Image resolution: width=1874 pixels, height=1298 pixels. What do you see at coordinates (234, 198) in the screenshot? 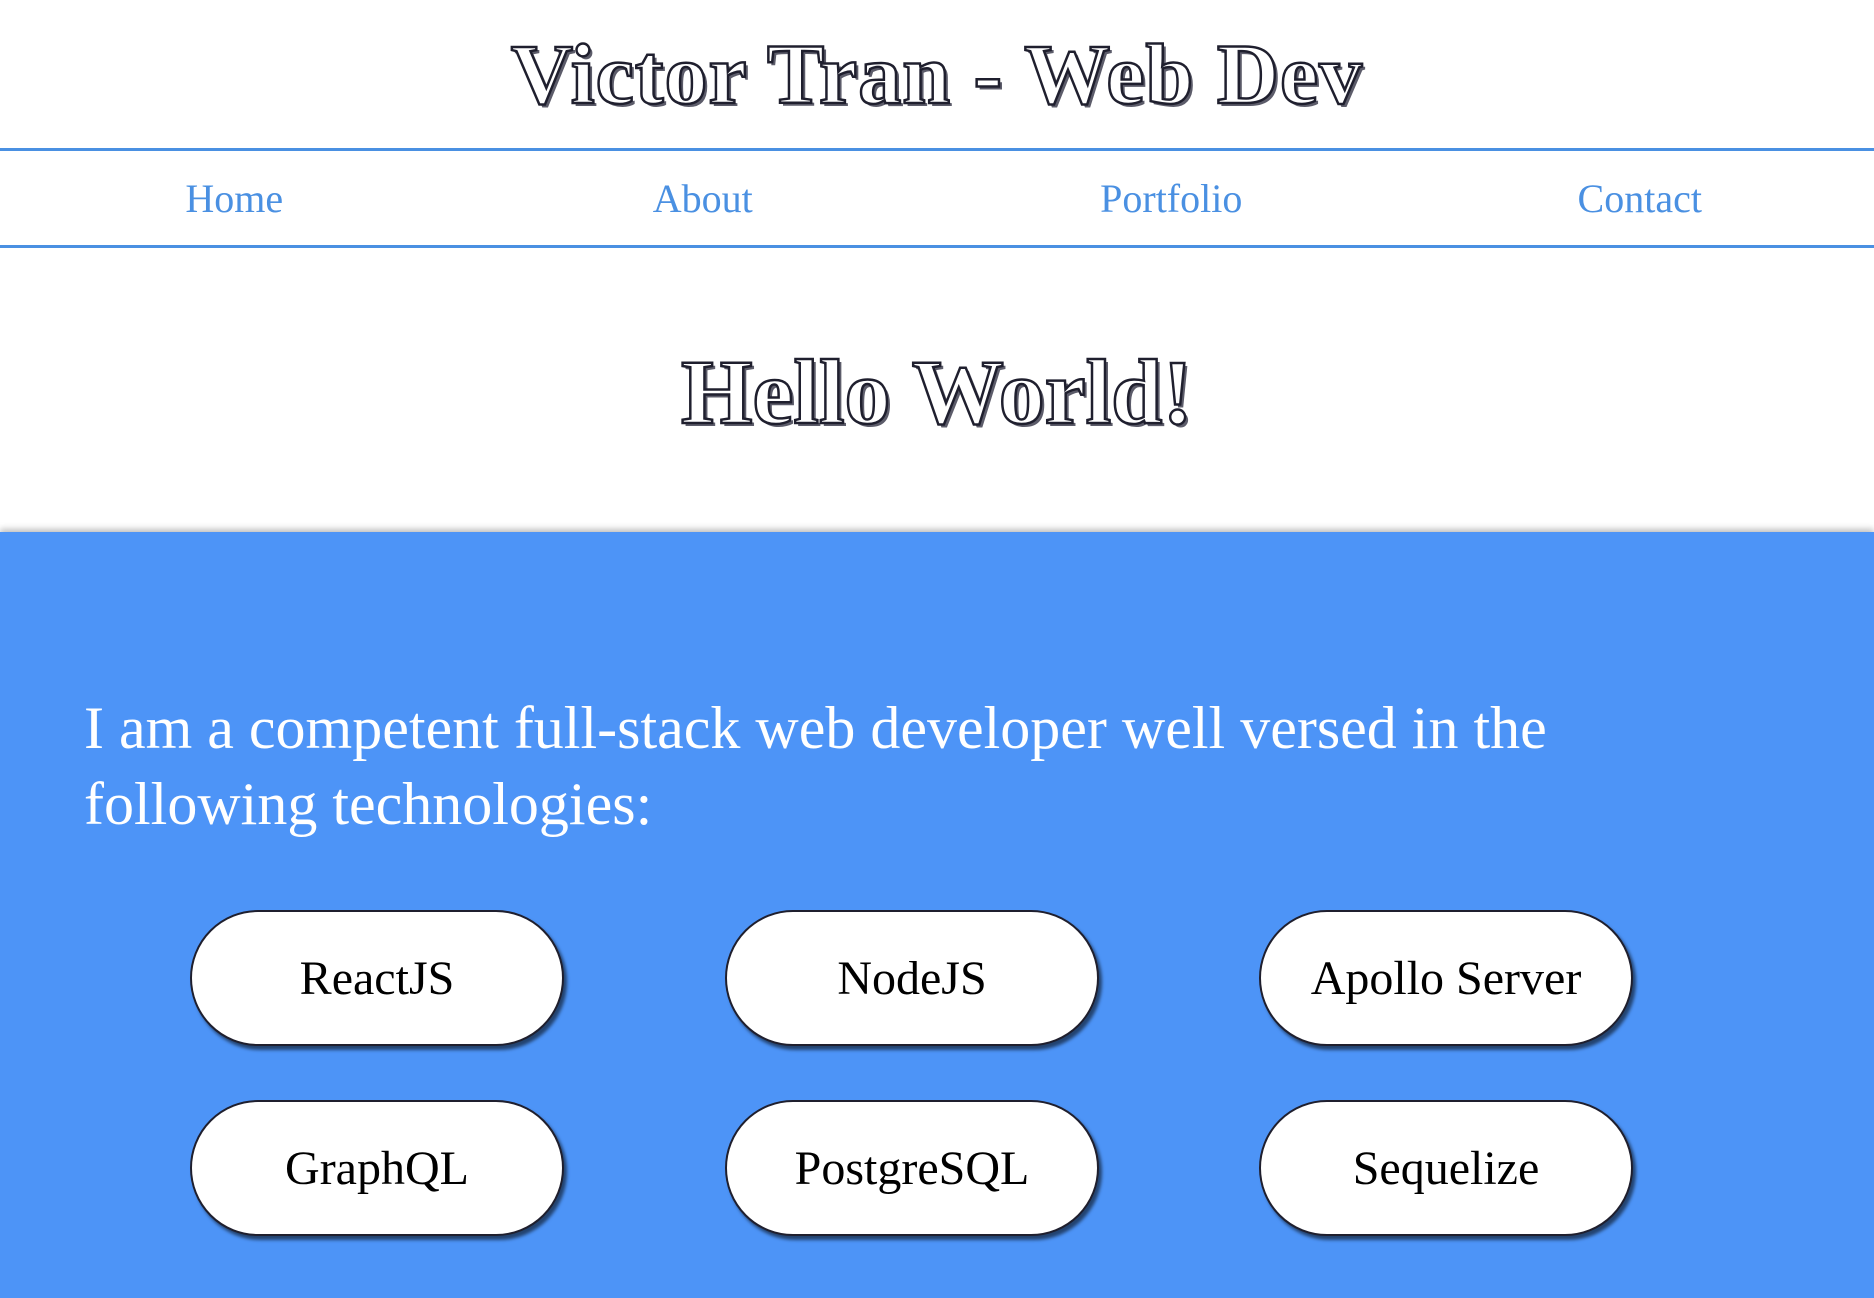
I see `nav-link-home: Home` at bounding box center [234, 198].